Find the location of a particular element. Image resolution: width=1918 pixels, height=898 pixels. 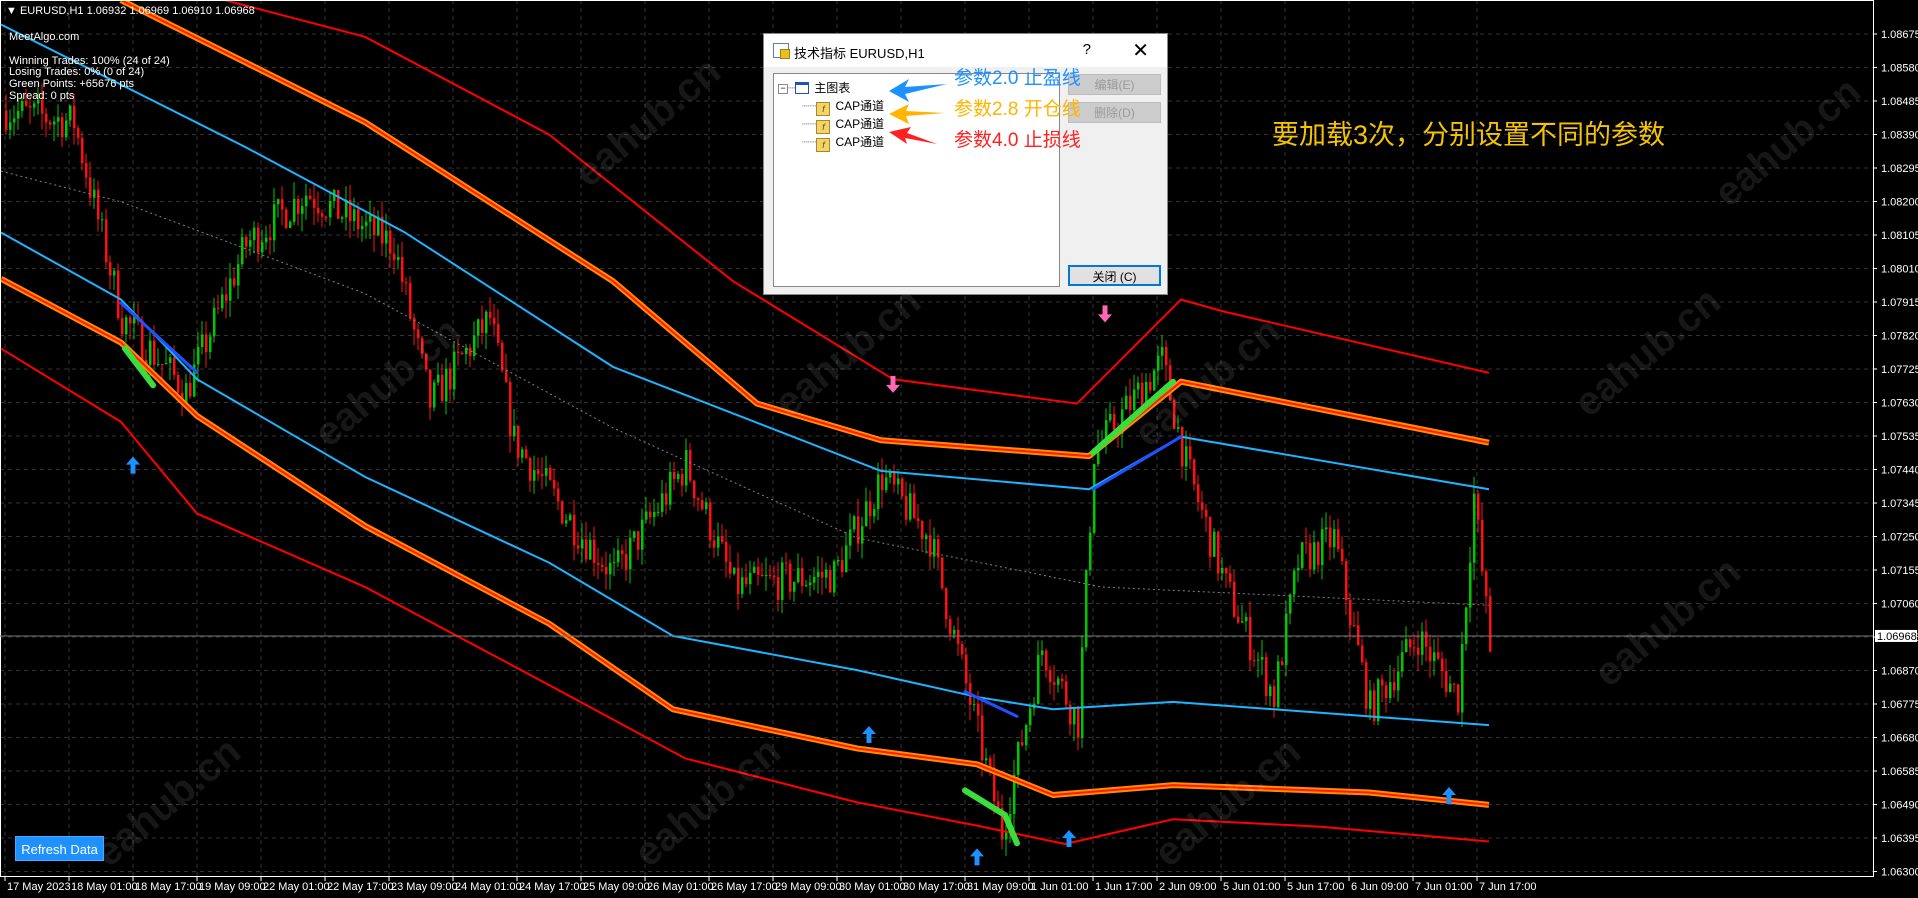

losing-trades: Losing Trades: 0% (0 of 24) is located at coordinates (77, 72).